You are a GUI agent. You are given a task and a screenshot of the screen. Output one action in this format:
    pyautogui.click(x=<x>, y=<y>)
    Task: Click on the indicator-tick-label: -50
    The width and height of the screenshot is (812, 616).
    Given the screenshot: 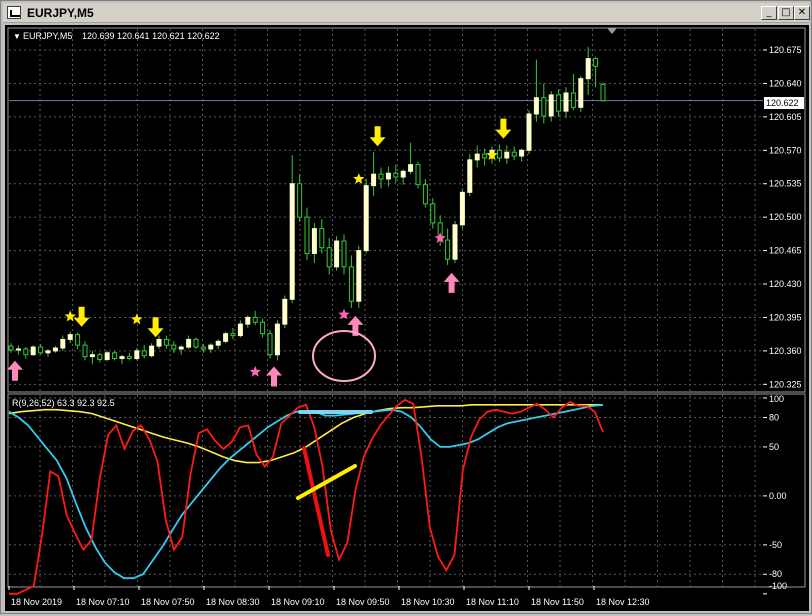 What is the action you would take?
    pyautogui.click(x=775, y=545)
    